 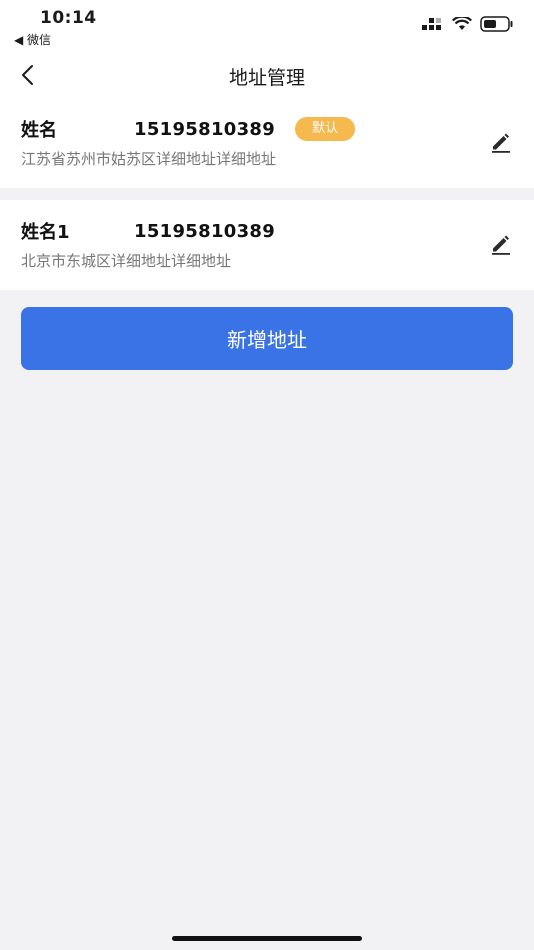 What do you see at coordinates (267, 338) in the screenshot?
I see `add-address-button: 新增地址` at bounding box center [267, 338].